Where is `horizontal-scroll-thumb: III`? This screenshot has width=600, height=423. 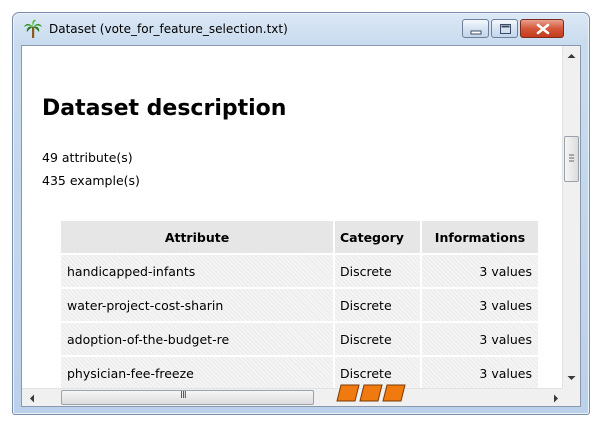 horizontal-scroll-thumb: III is located at coordinates (187, 397).